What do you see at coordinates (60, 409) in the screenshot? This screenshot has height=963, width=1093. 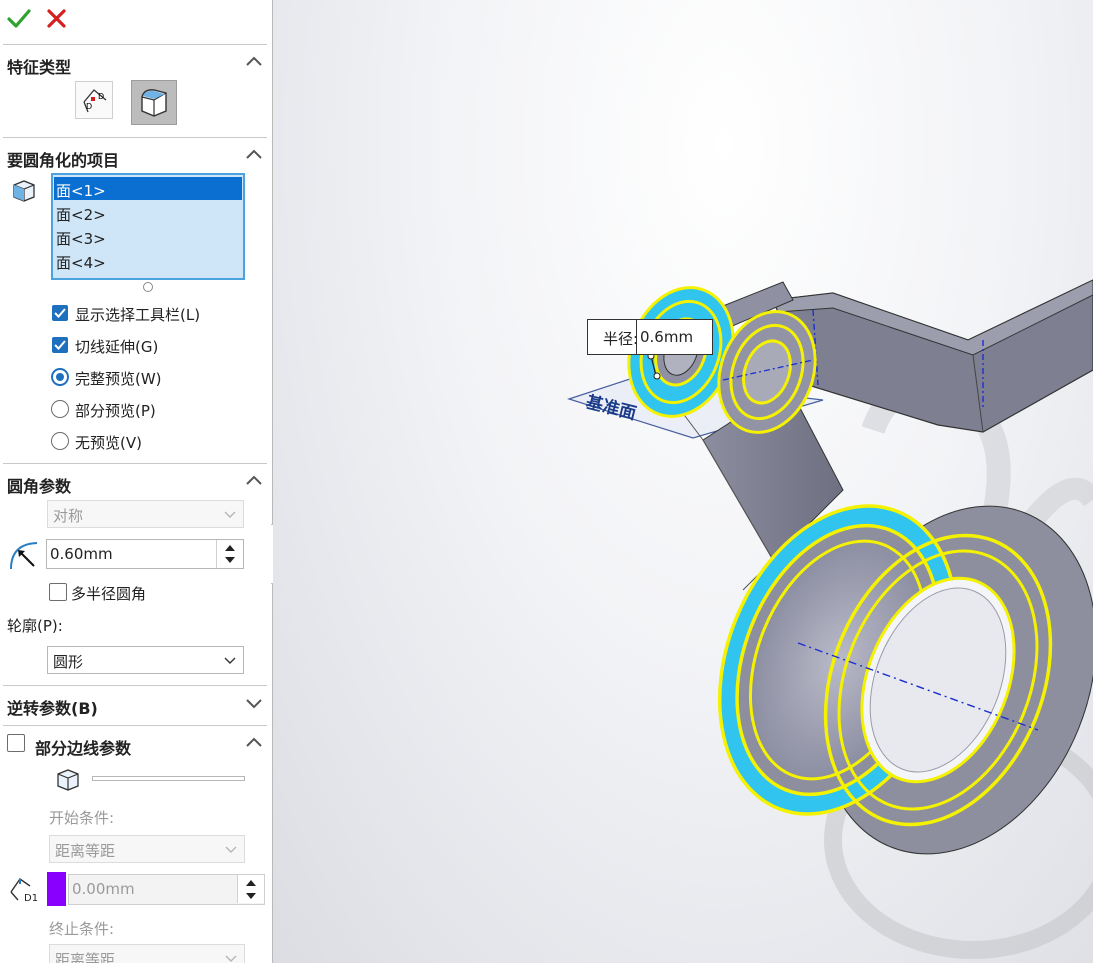 I see `partial-preview-radio` at bounding box center [60, 409].